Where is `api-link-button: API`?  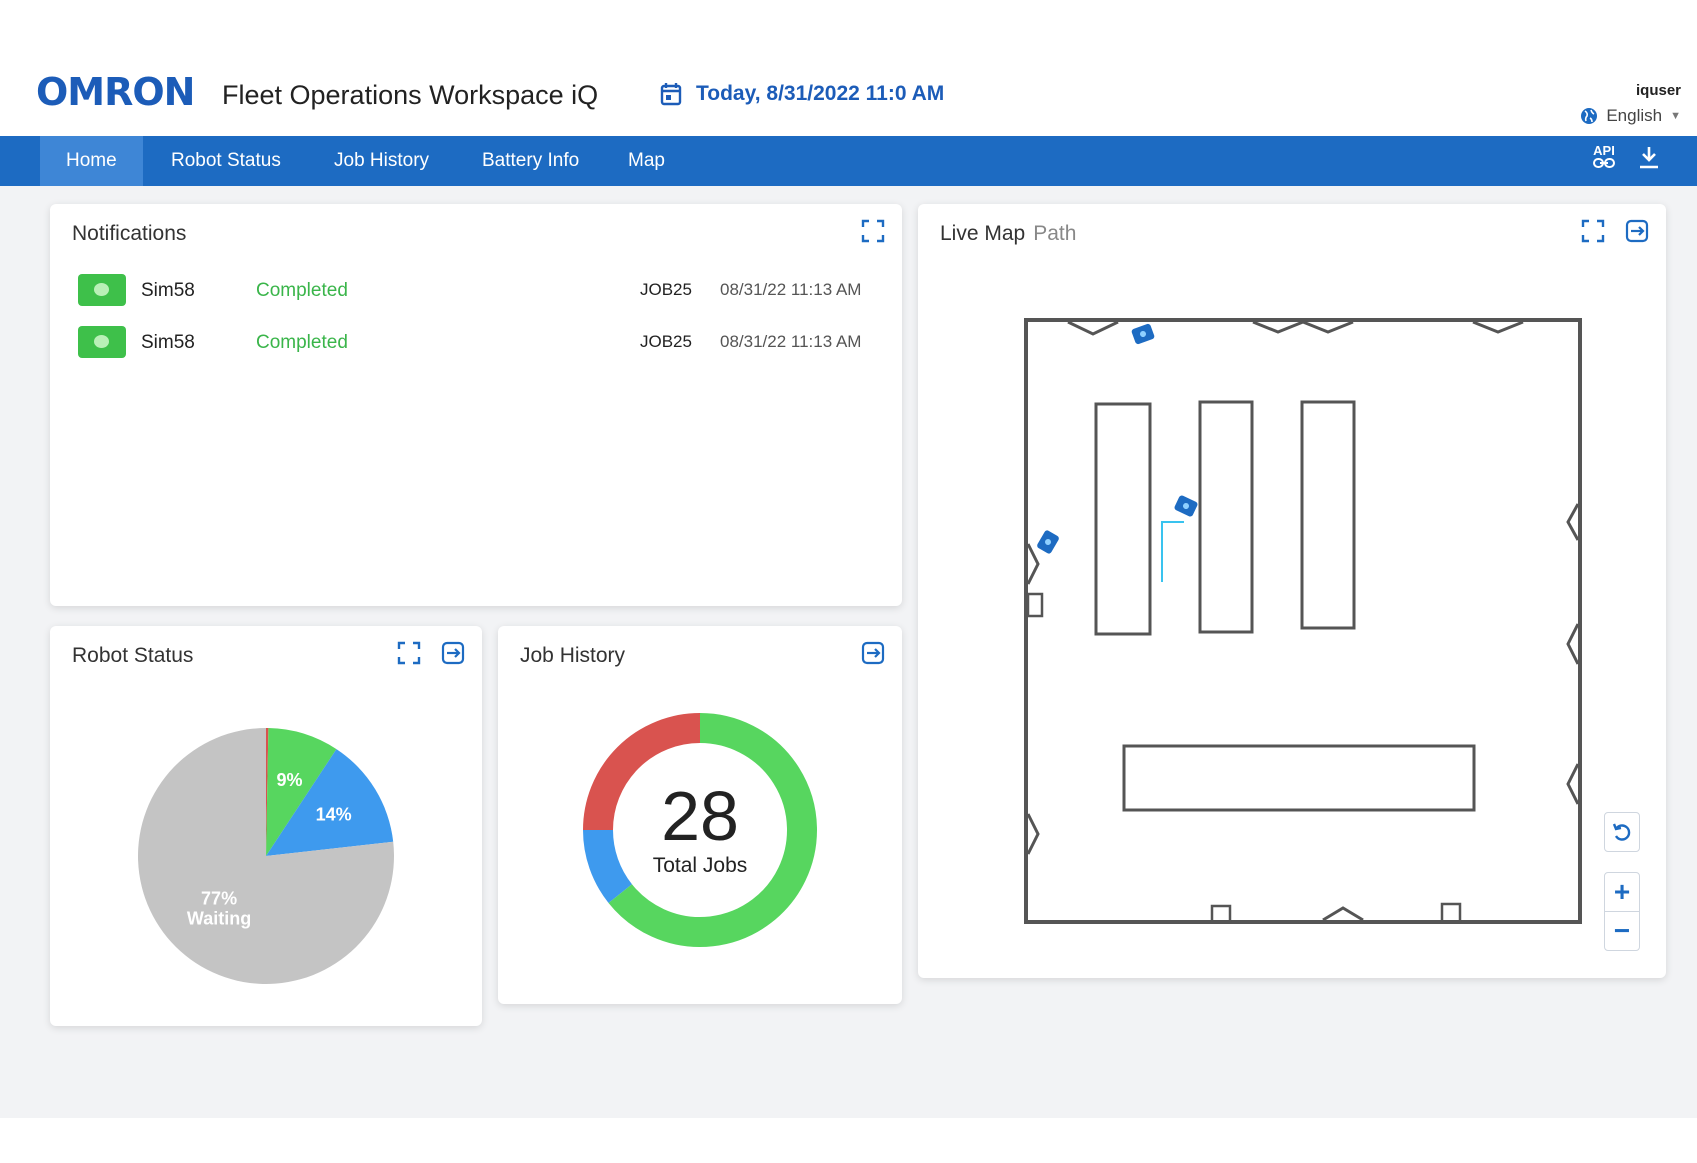
api-link-button: API is located at coordinates (1604, 157).